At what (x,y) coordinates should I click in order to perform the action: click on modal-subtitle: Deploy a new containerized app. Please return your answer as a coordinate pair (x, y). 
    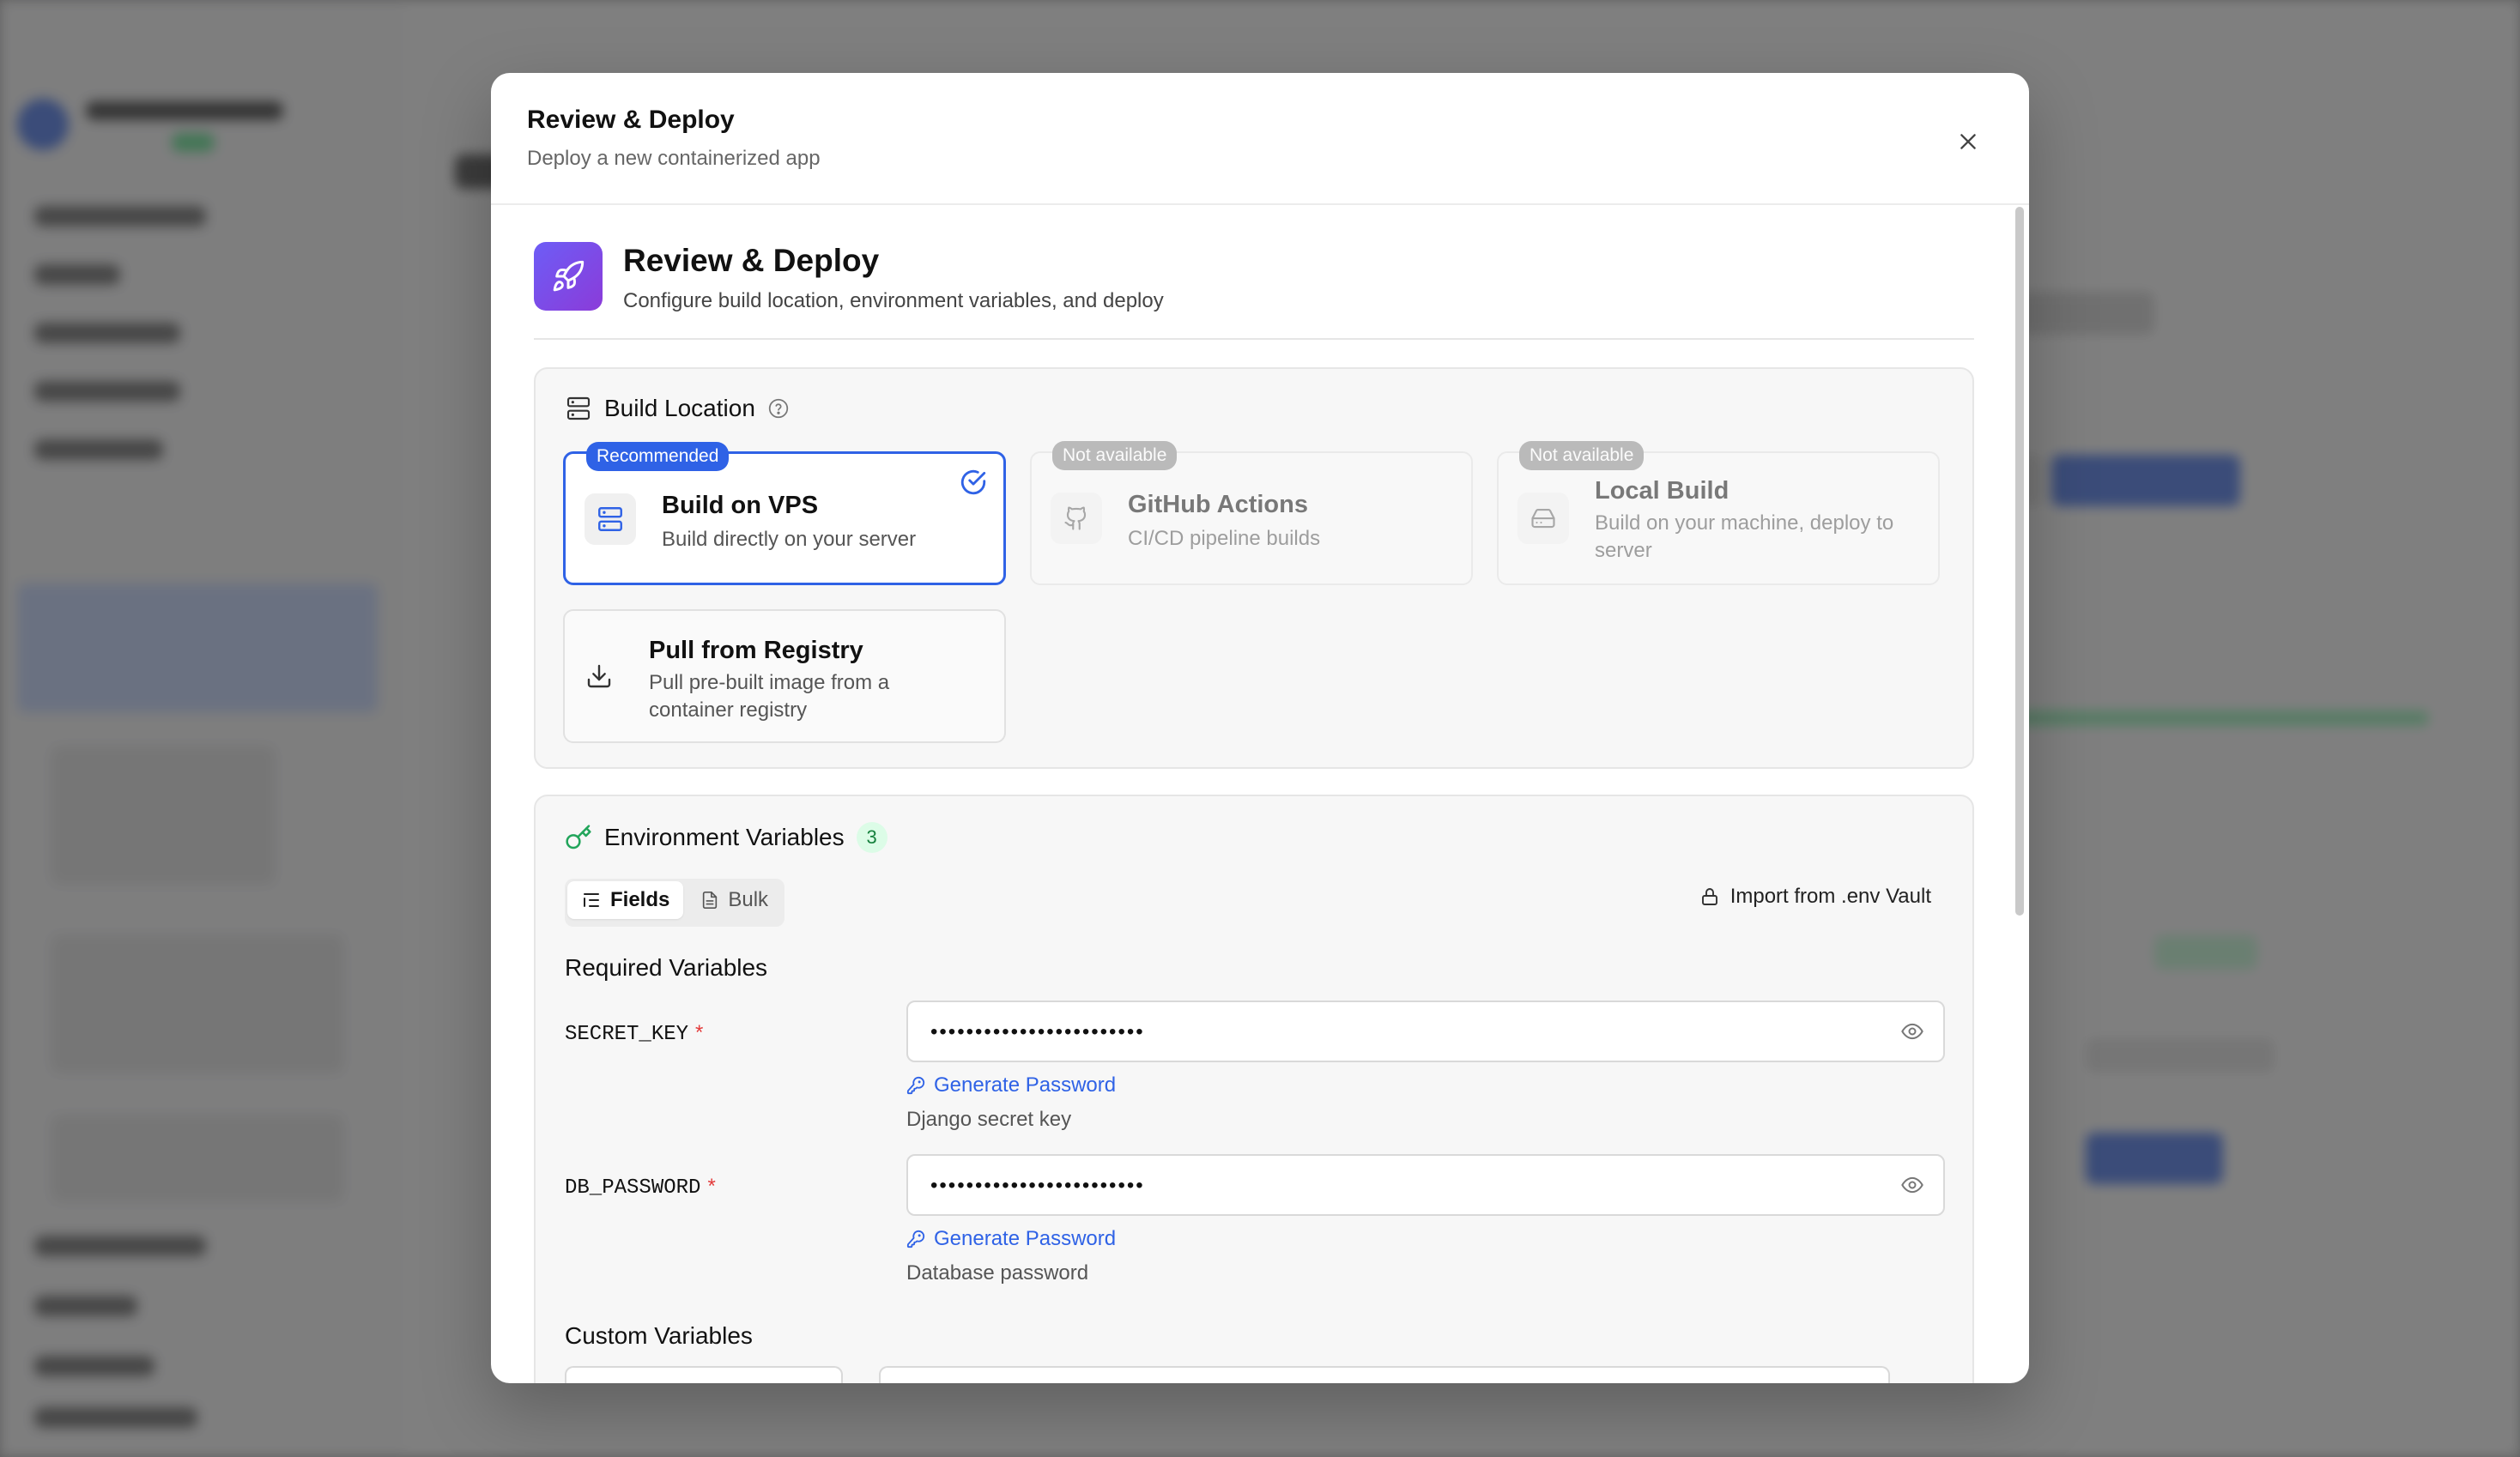
    Looking at the image, I should click on (674, 158).